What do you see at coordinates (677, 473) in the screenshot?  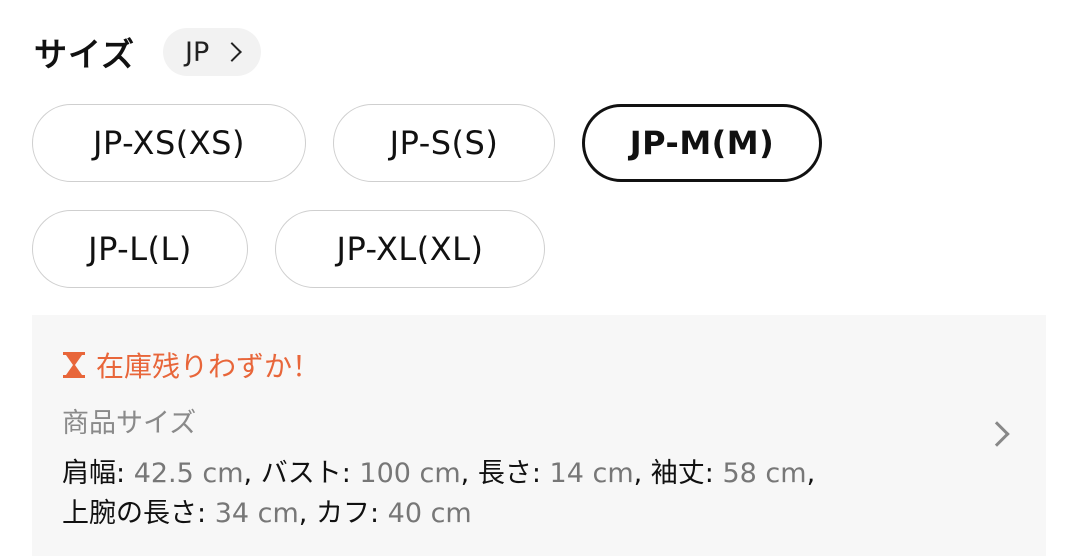 I see `measurement-label: 袖丈` at bounding box center [677, 473].